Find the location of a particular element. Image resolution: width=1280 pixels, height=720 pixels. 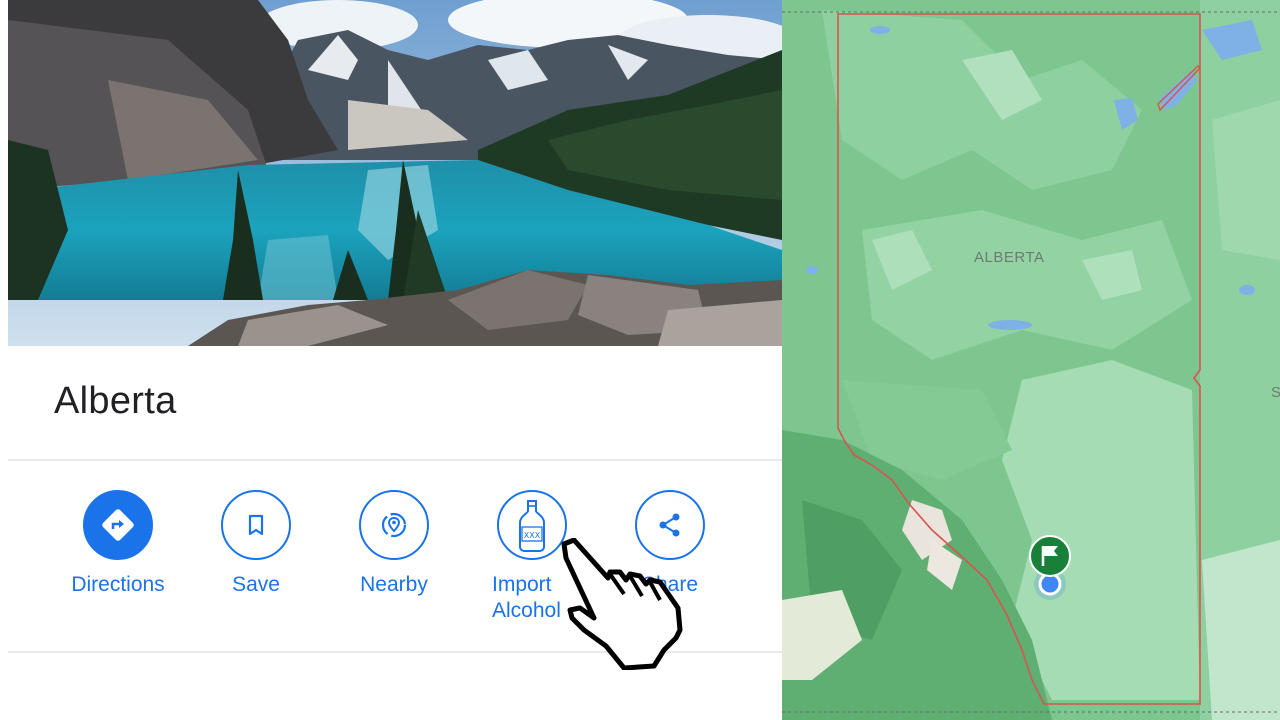

share-button: Share is located at coordinates (670, 544).